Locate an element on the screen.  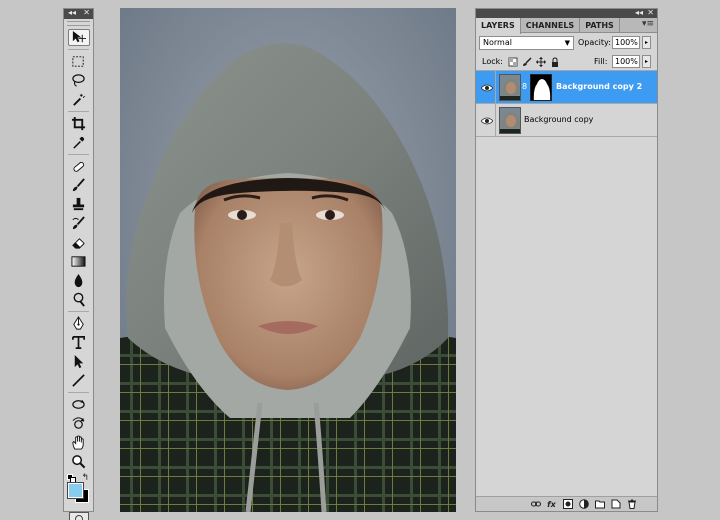
stamp-icon is located at coordinates (78, 204).